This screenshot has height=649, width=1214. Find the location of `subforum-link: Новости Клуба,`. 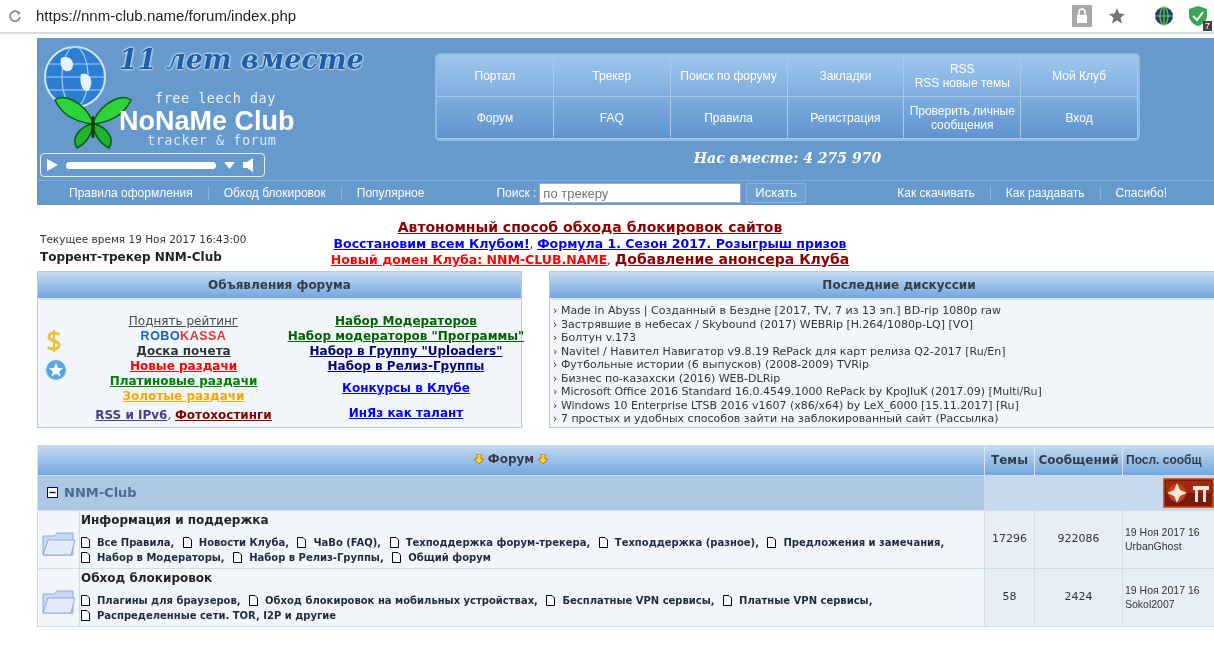

subforum-link: Новости Клуба, is located at coordinates (243, 542).